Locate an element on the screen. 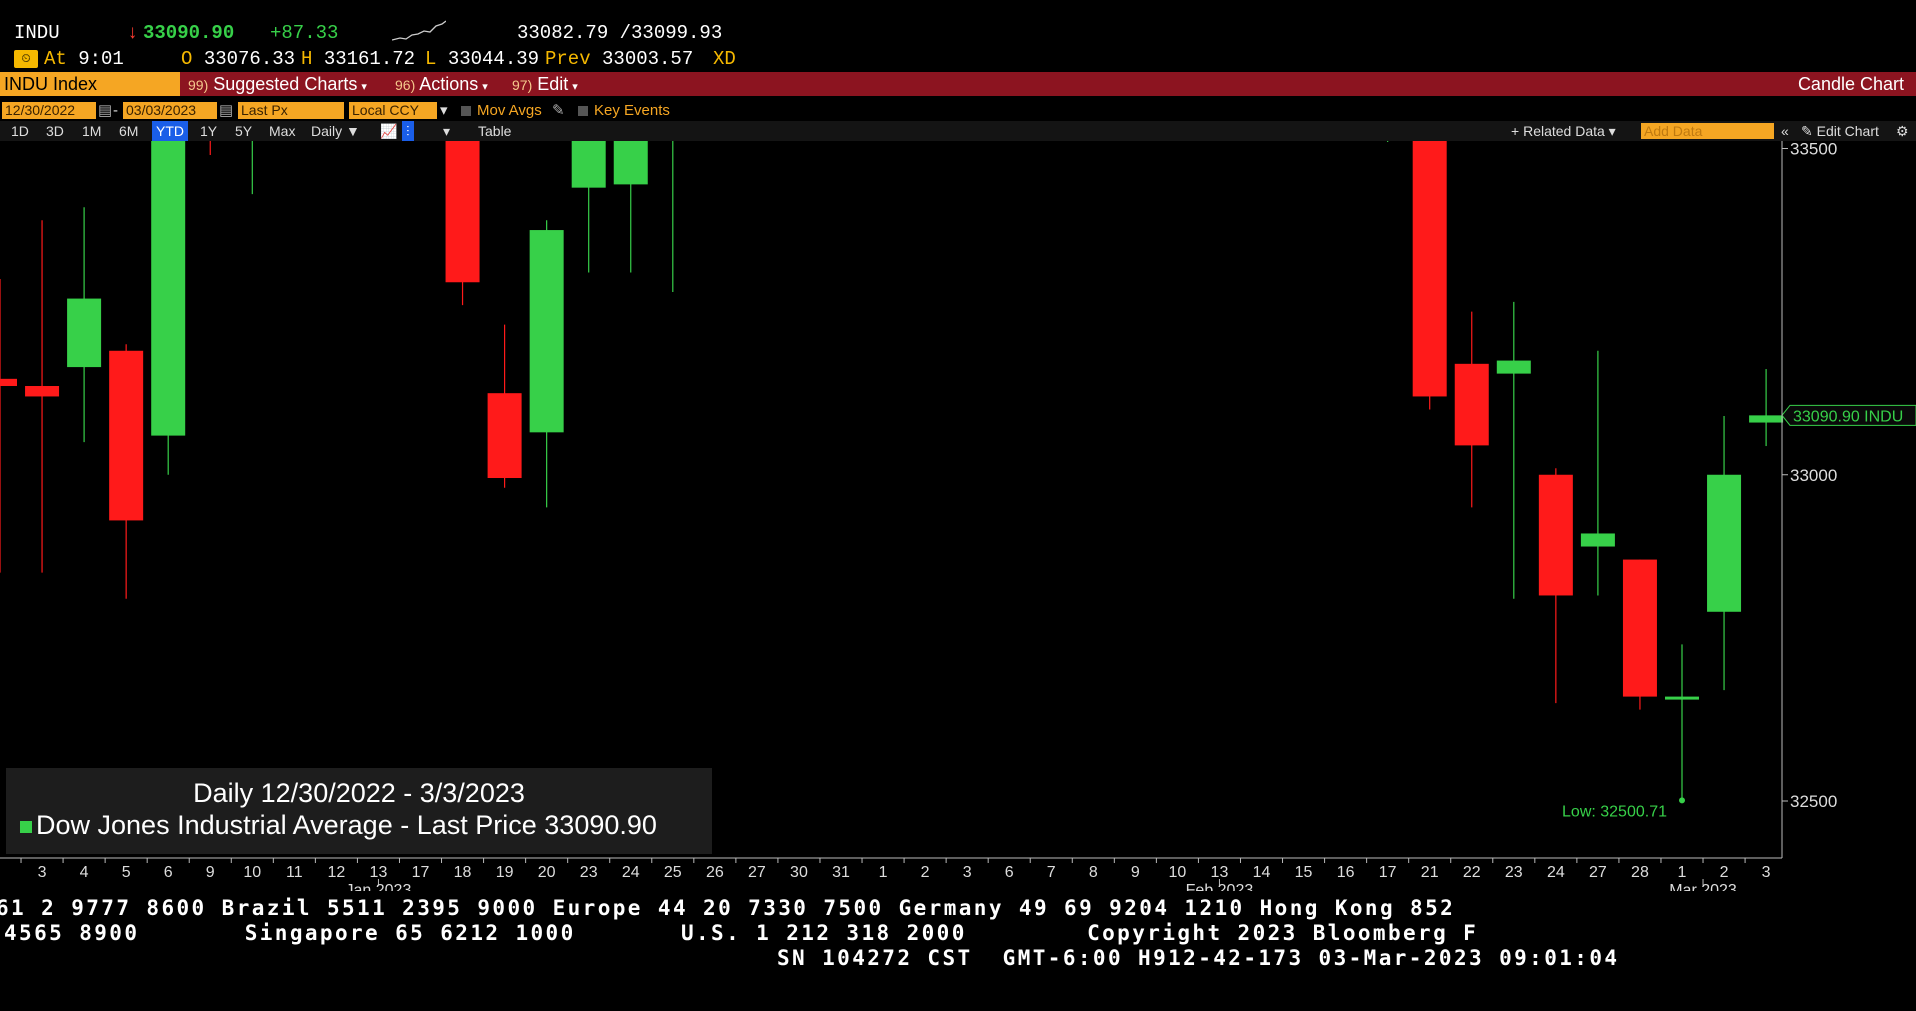  low-label: Low: 32500.71 is located at coordinates (1614, 811).